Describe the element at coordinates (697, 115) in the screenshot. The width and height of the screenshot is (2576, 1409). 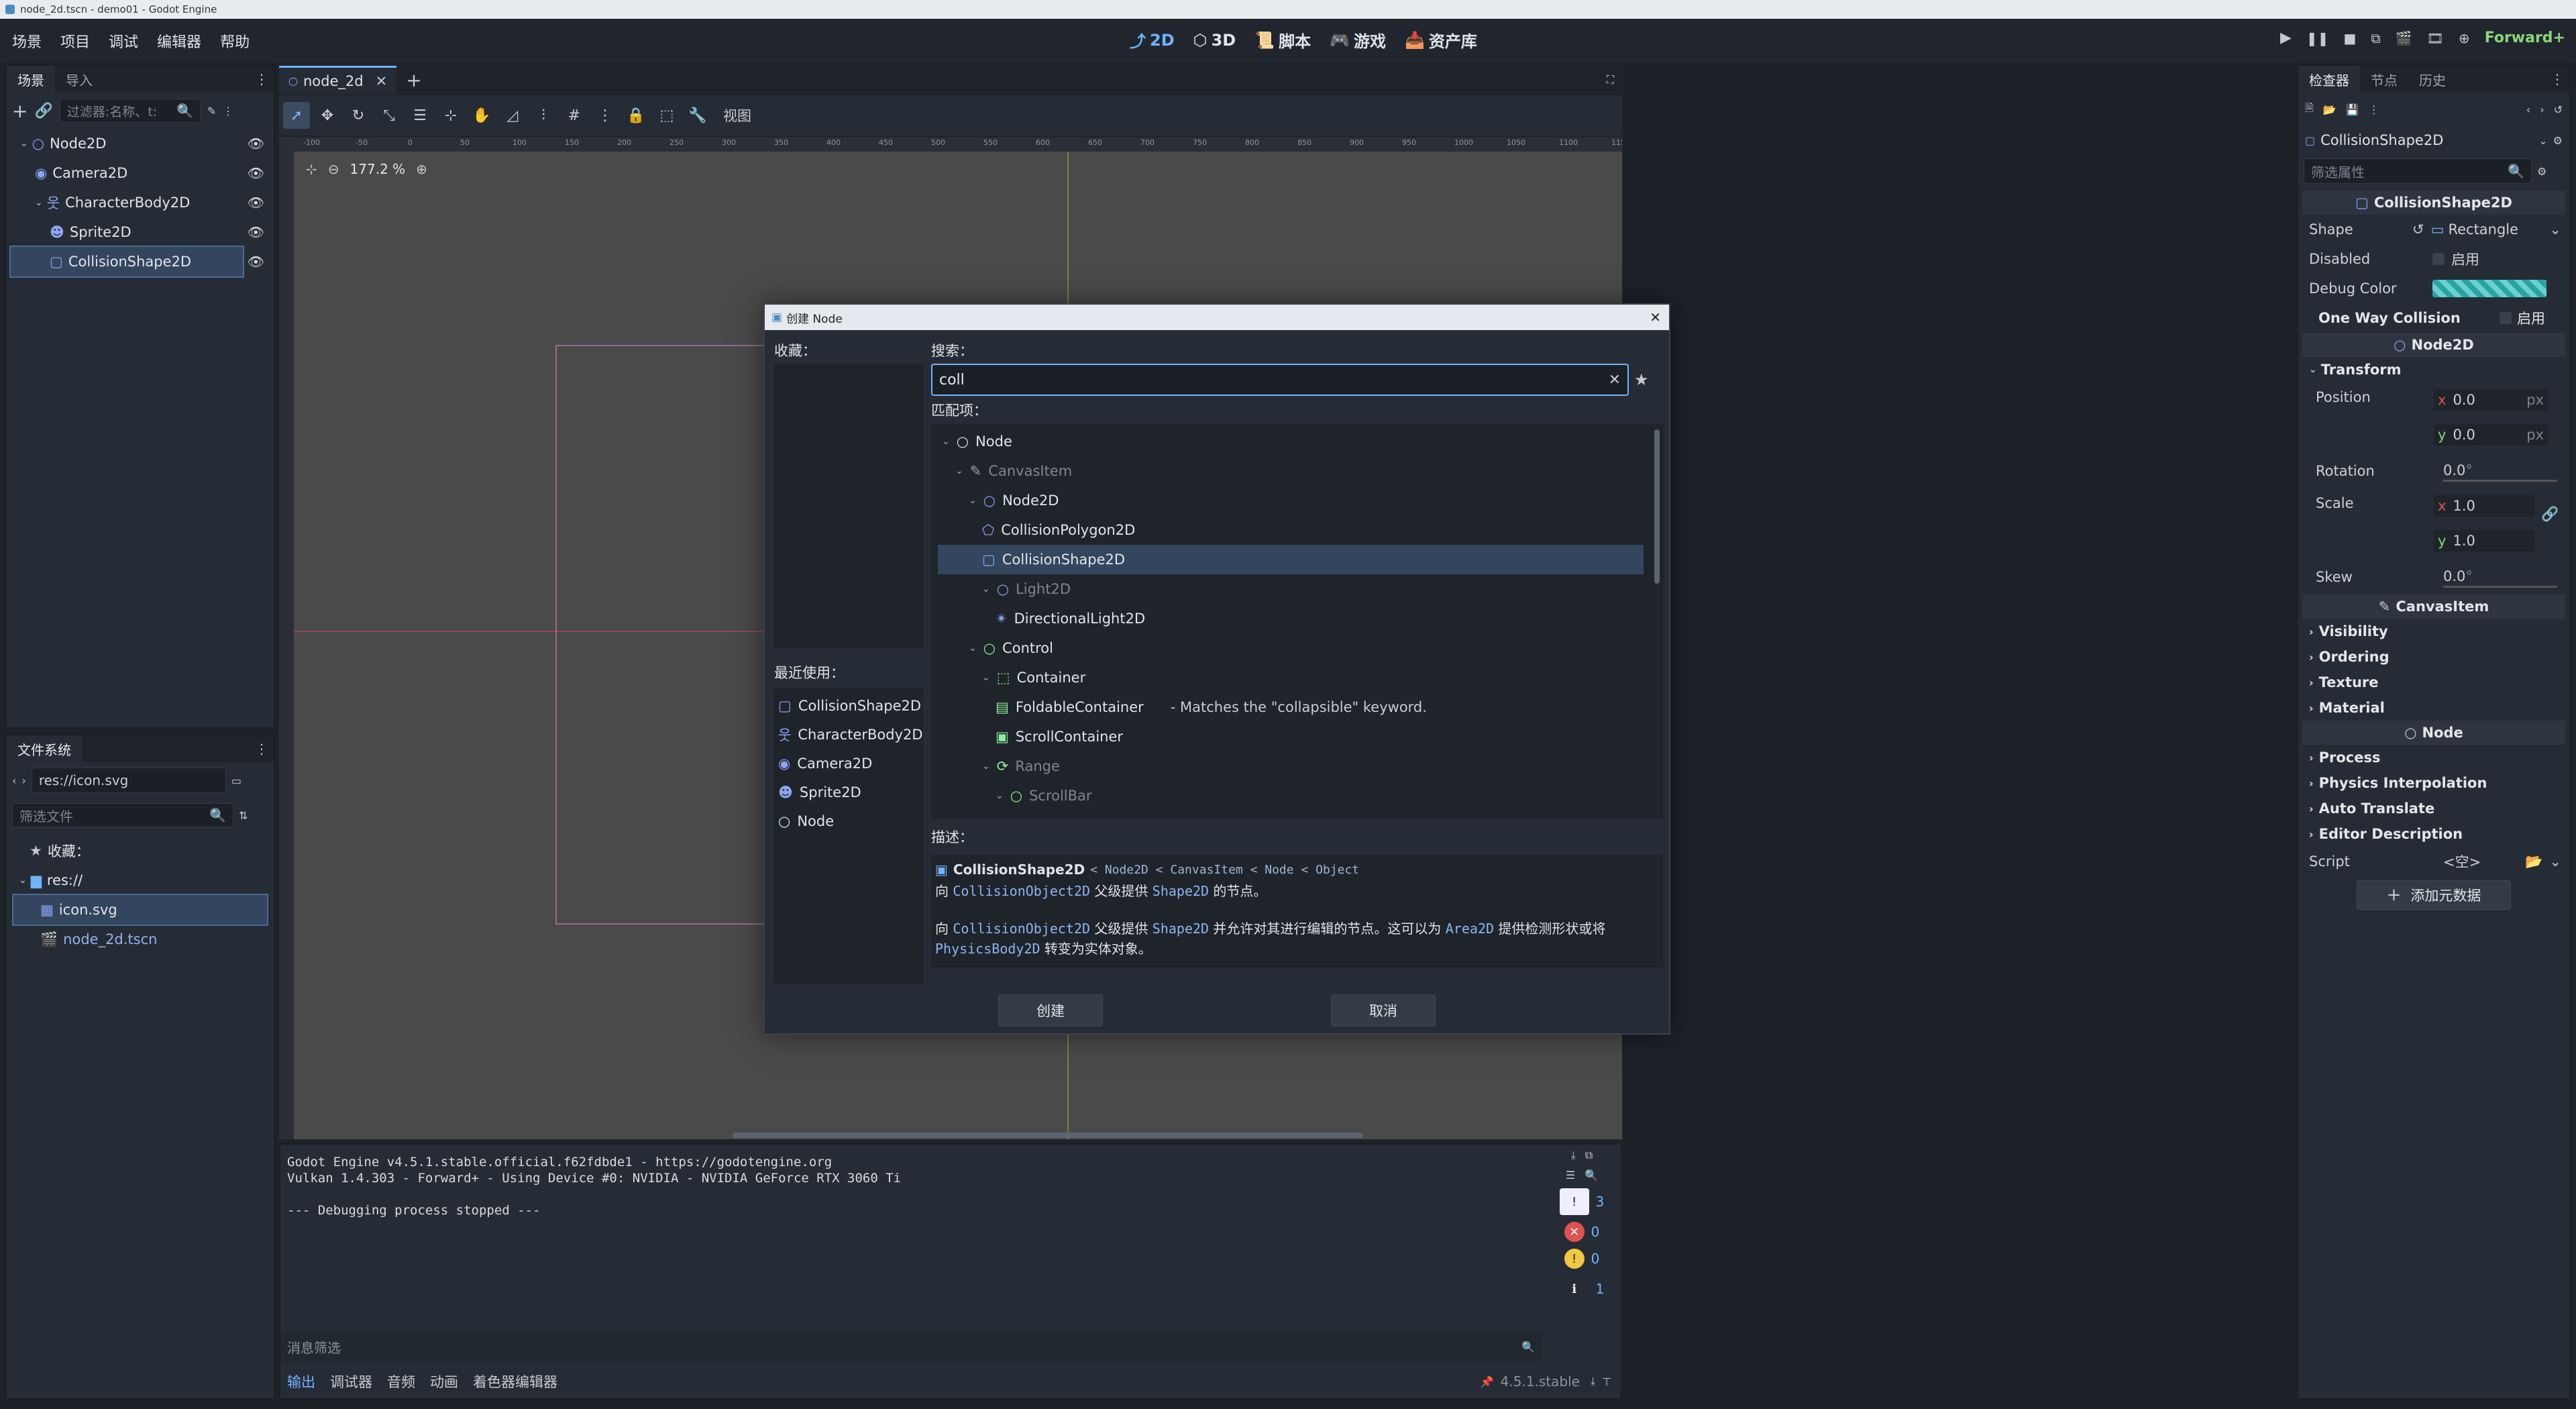
I see `bone-icon: 🔧` at that location.